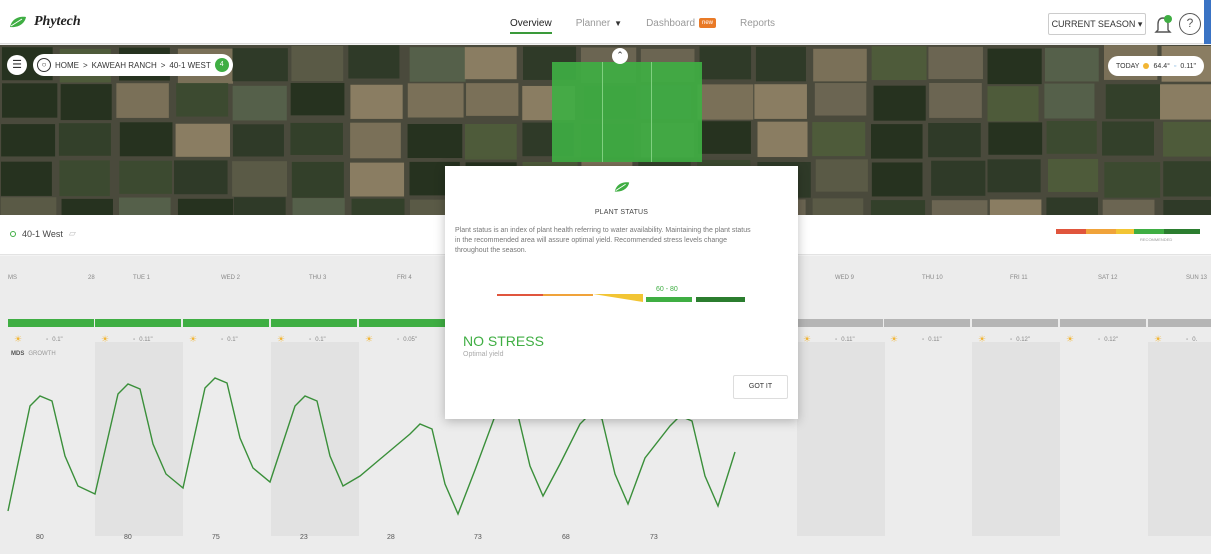  I want to click on help-icon: ?, so click(1190, 24).